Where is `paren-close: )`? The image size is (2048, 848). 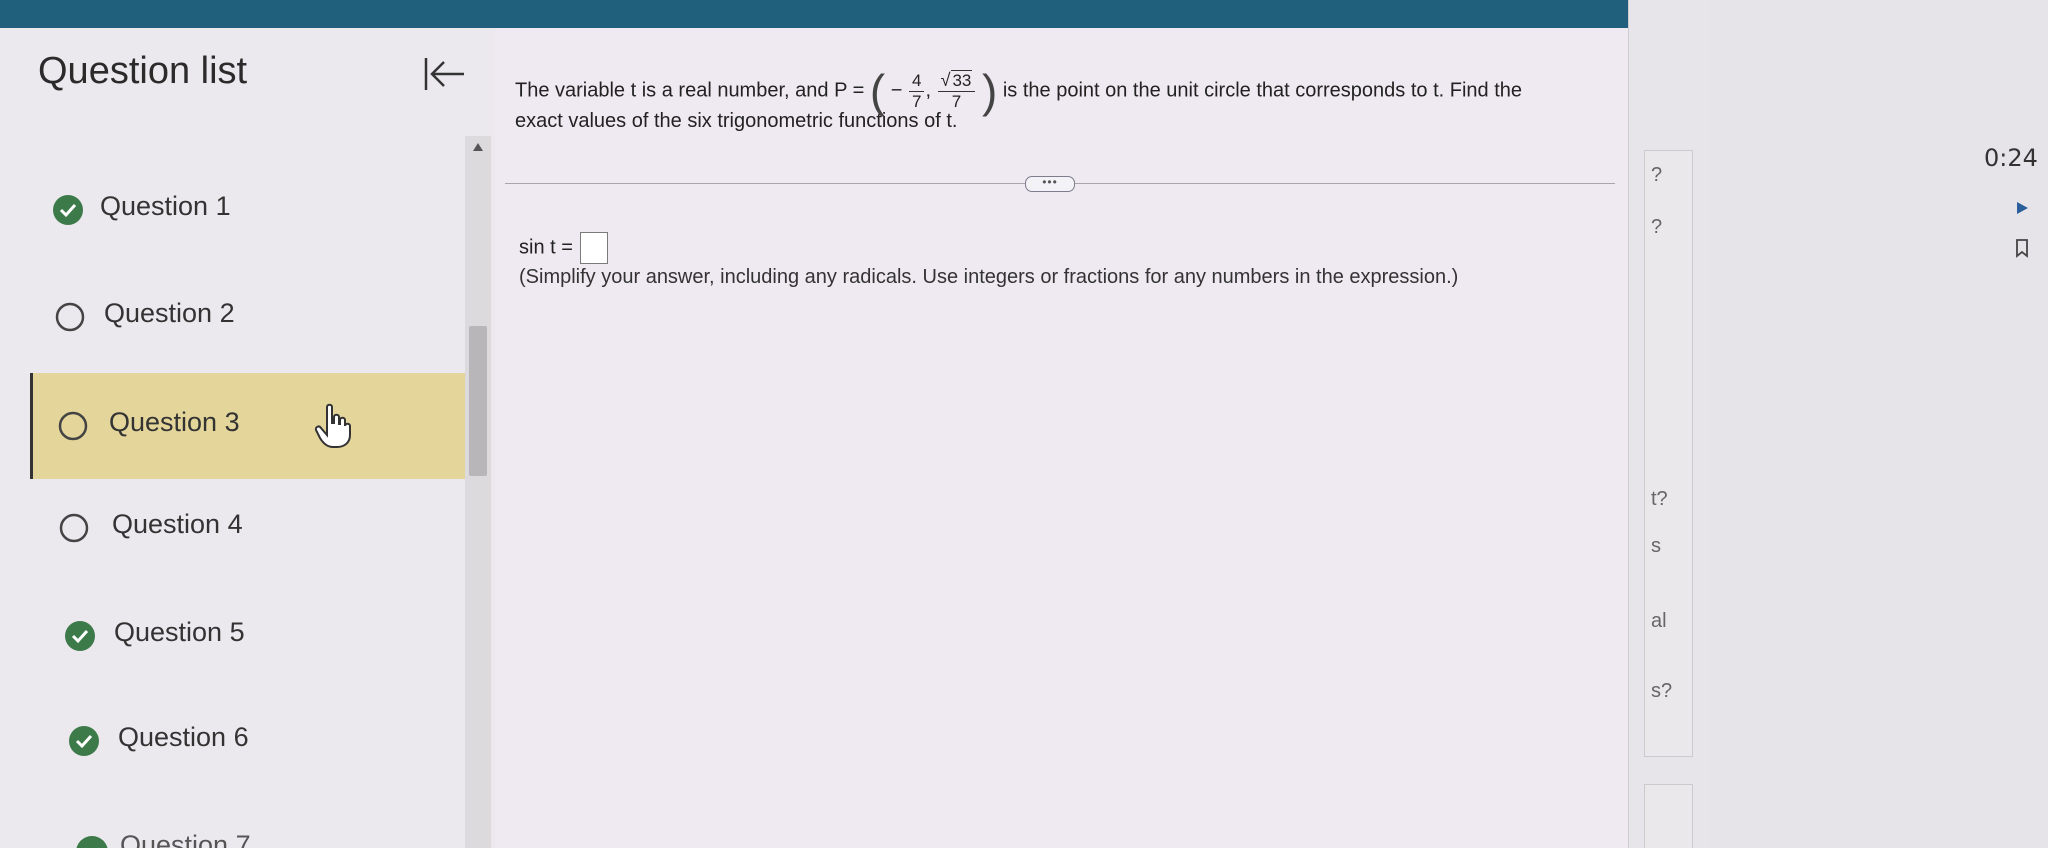 paren-close: ) is located at coordinates (989, 91).